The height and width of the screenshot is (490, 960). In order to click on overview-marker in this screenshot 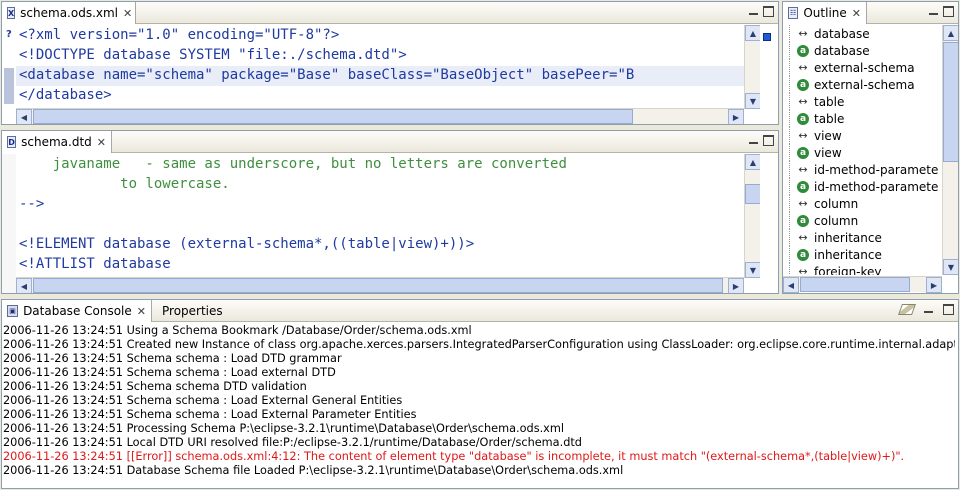, I will do `click(767, 37)`.